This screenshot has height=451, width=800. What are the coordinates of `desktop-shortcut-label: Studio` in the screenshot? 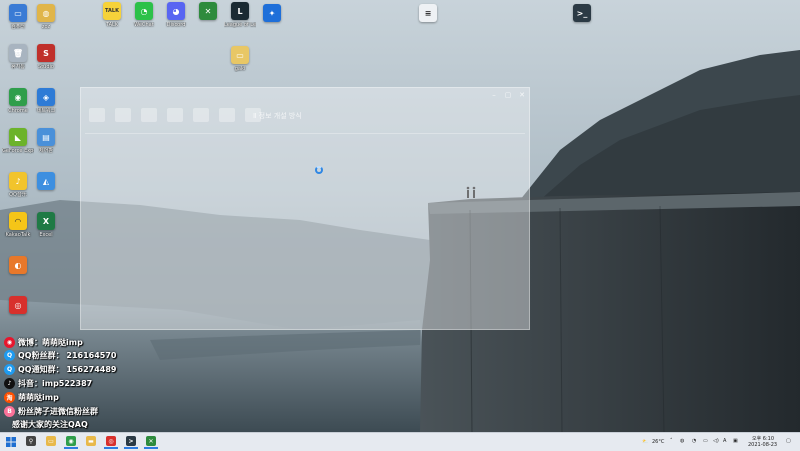 It's located at (46, 67).